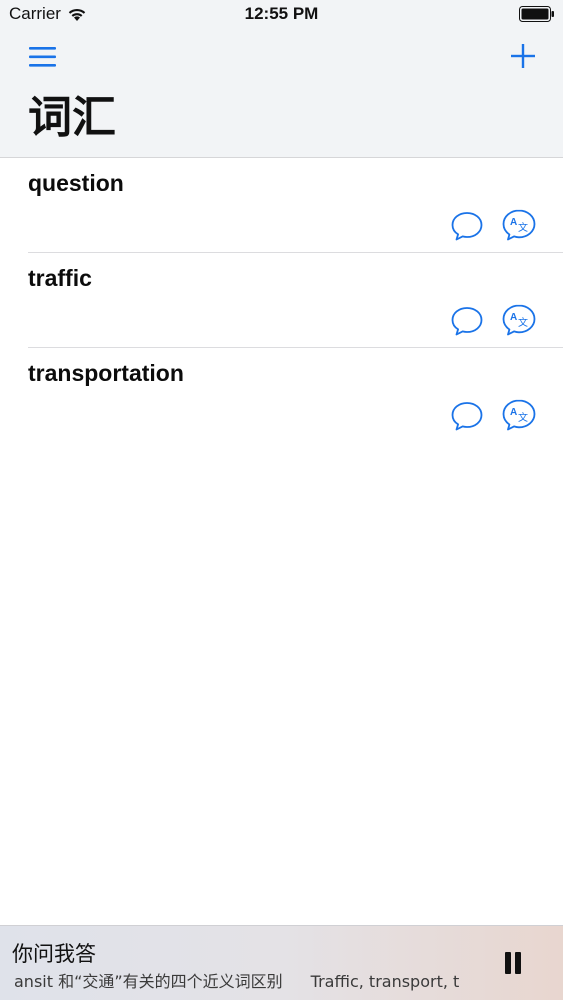 The image size is (563, 1000). Describe the element at coordinates (513, 963) in the screenshot. I see `pause-icon` at that location.